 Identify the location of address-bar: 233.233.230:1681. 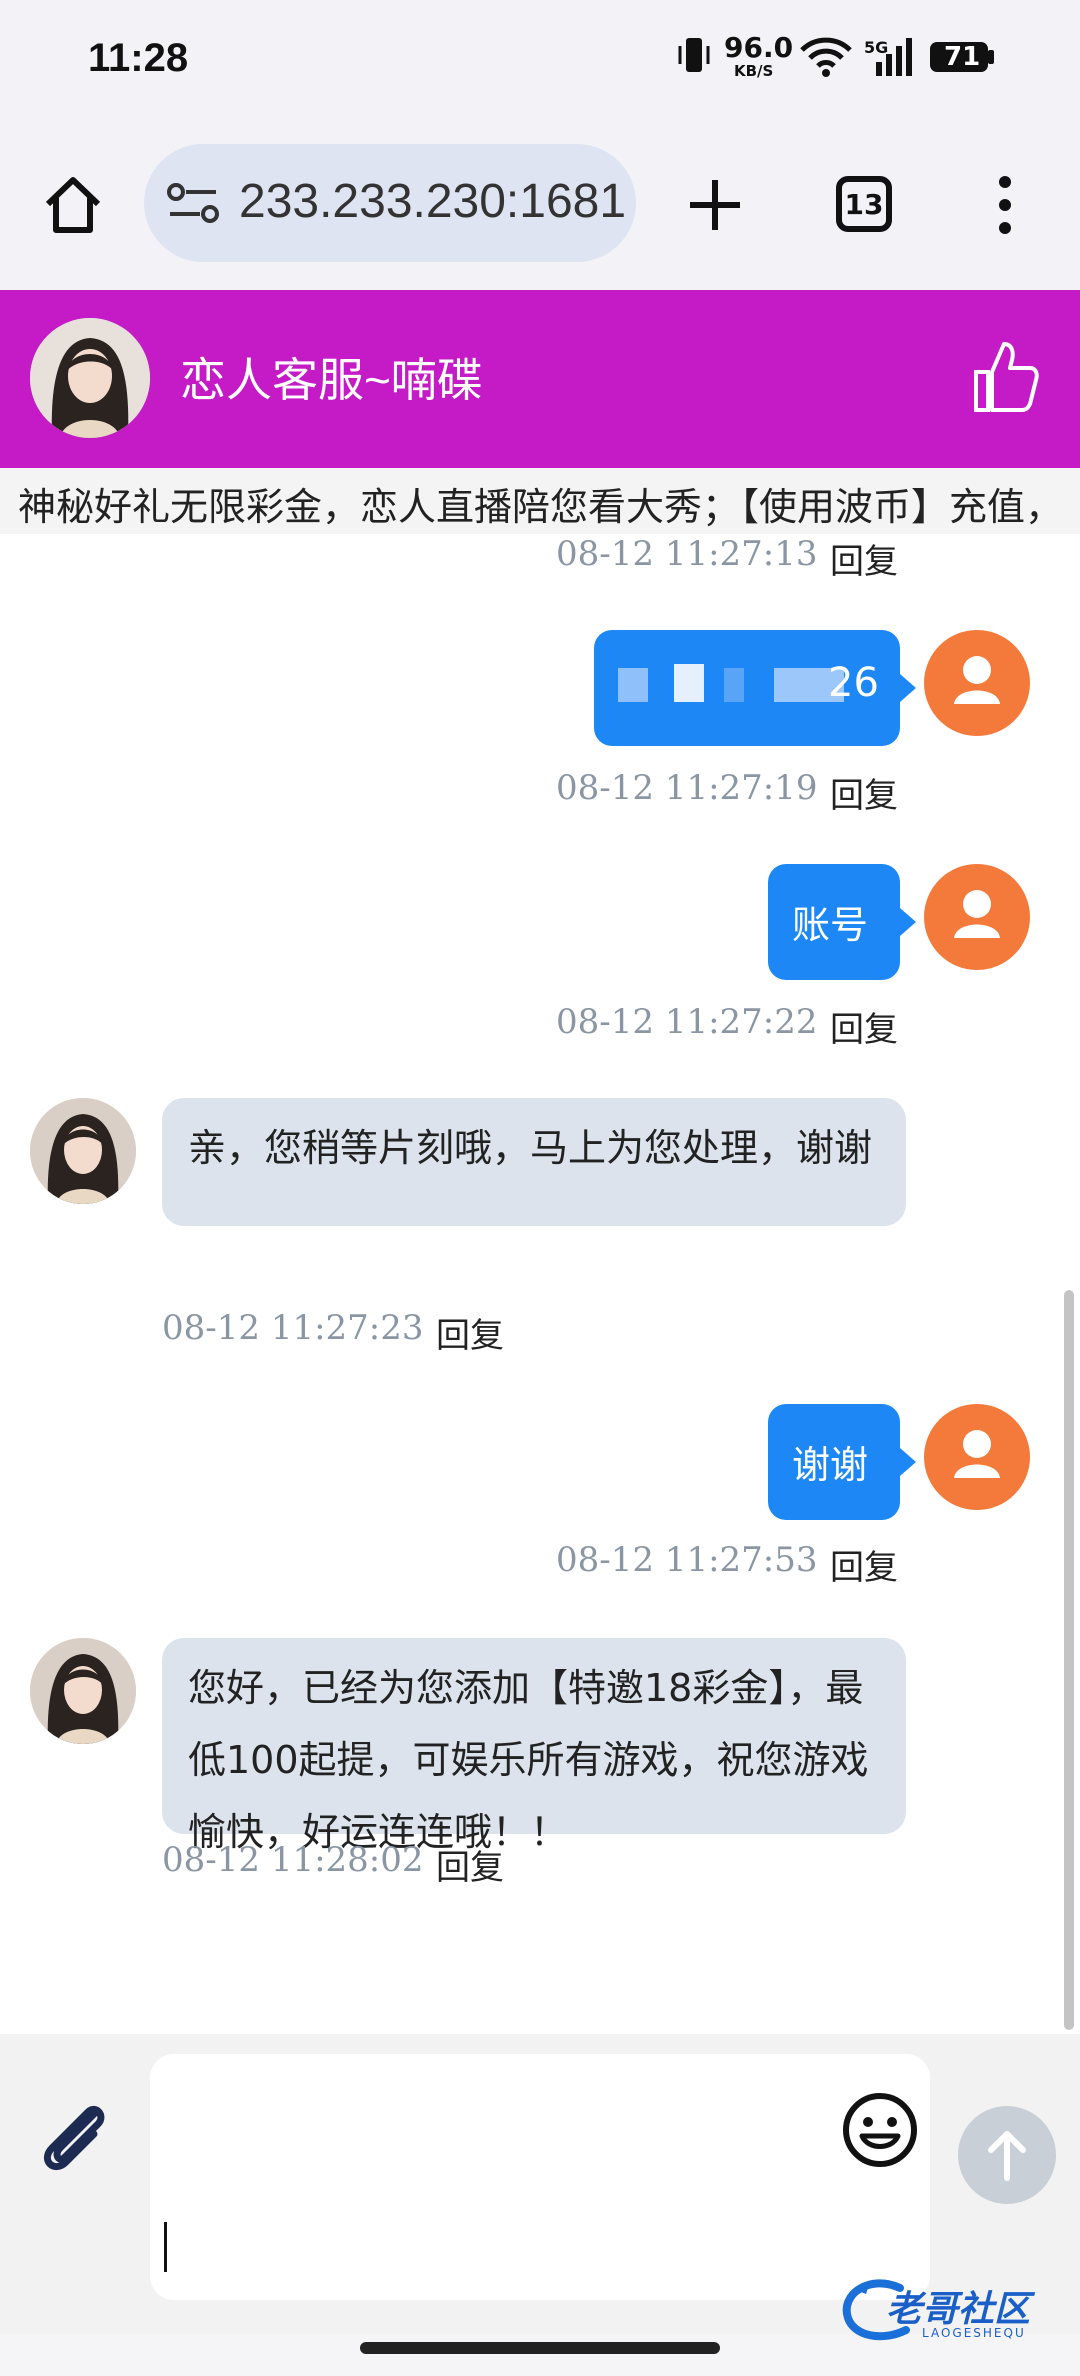
(390, 203).